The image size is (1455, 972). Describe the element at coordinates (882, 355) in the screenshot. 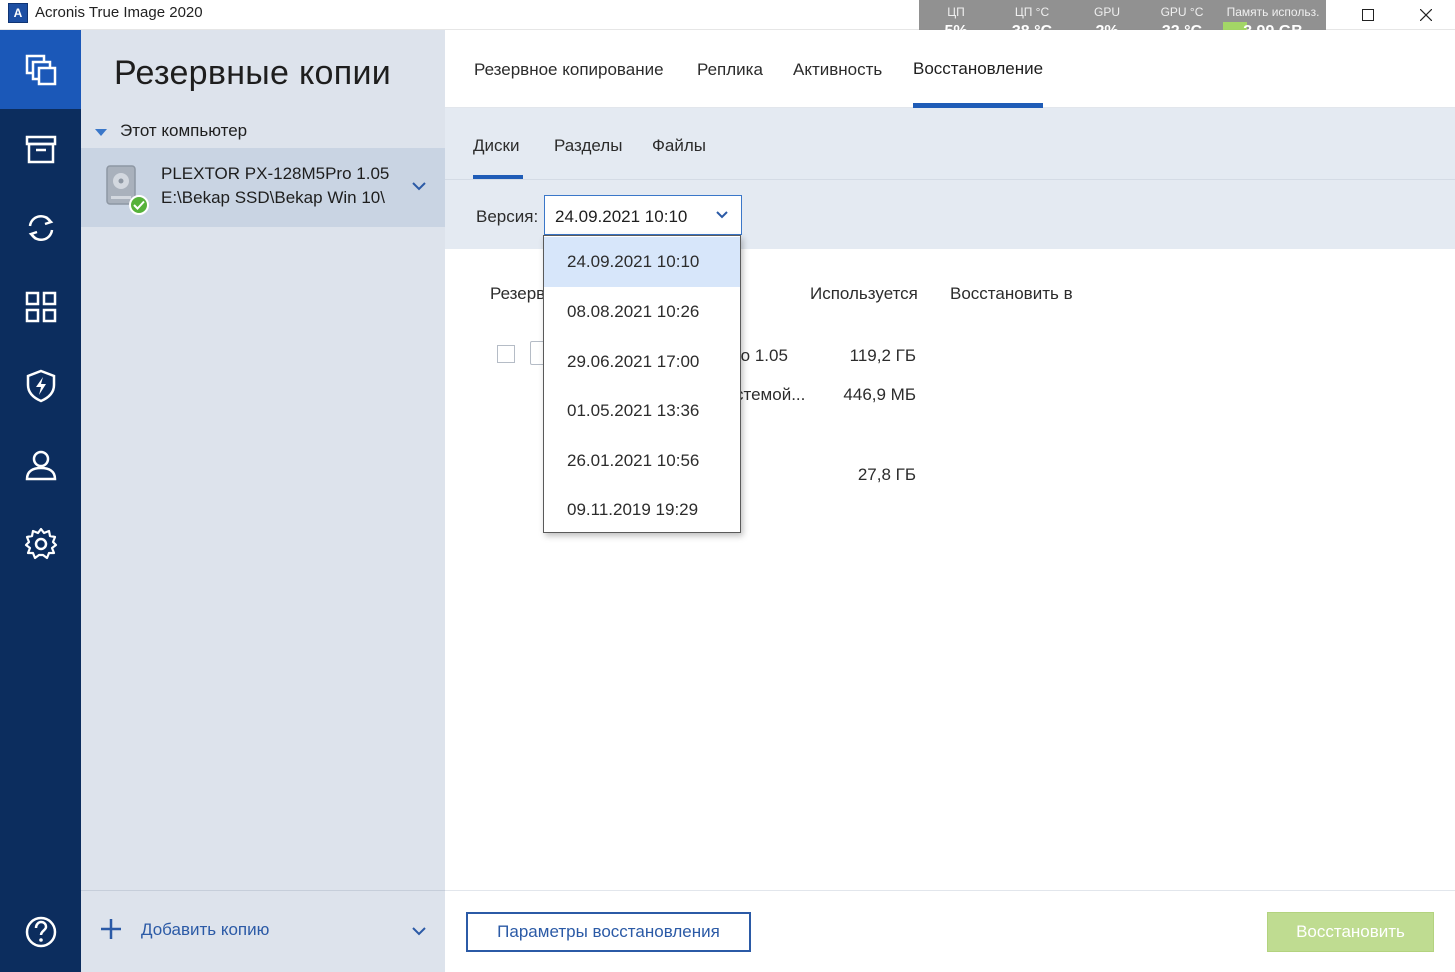

I see `disk-row-size: 119,2 ГБ` at that location.